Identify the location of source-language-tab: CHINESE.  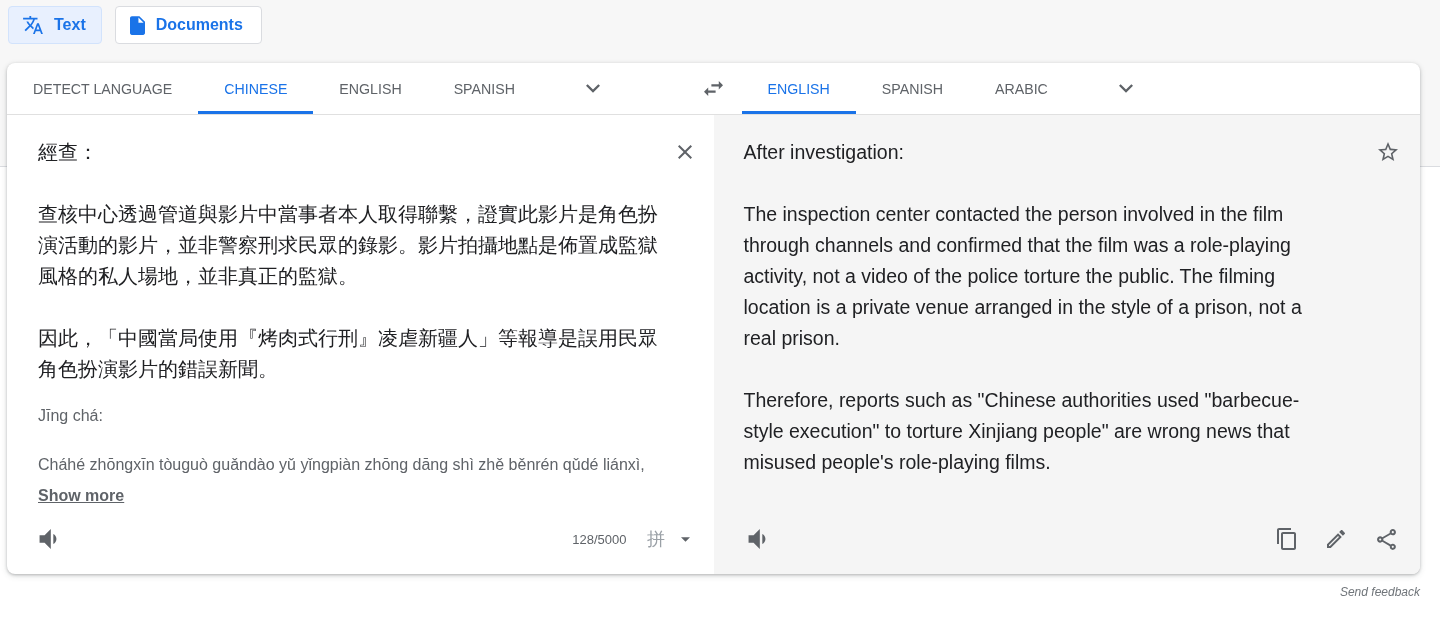
(256, 88).